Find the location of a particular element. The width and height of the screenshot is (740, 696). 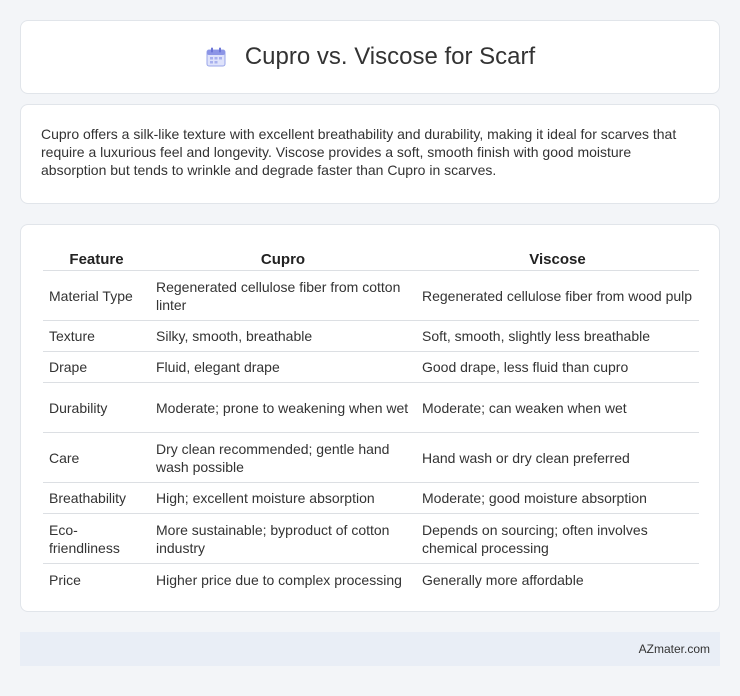

calendar-icon is located at coordinates (216, 57).